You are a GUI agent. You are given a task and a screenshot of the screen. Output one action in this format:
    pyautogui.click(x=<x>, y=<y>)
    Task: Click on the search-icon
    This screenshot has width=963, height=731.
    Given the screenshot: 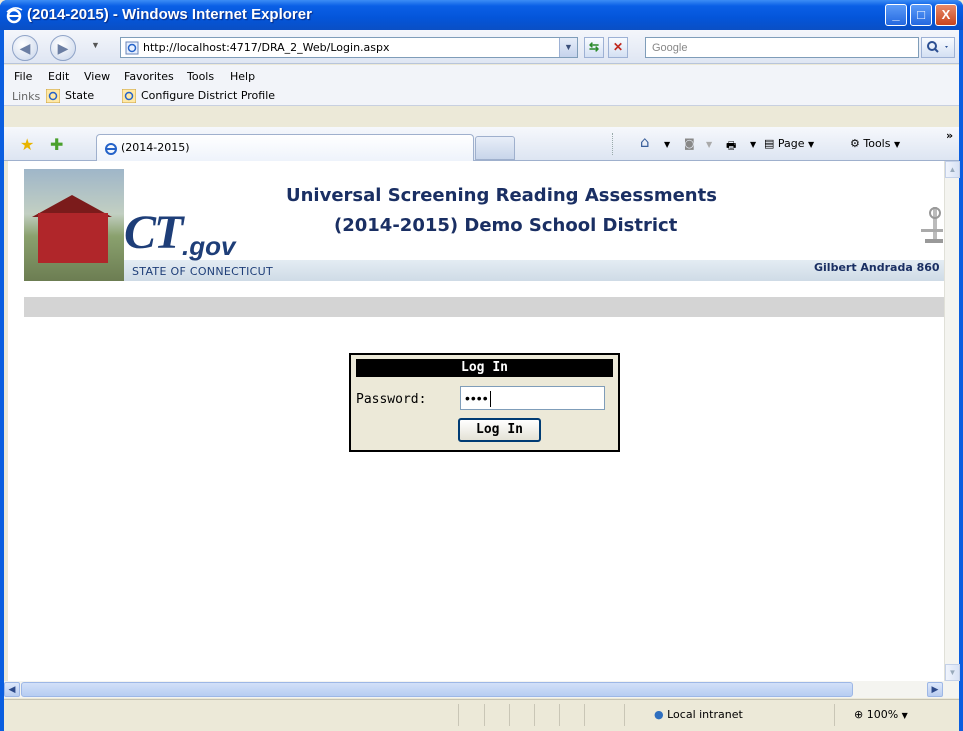 What is the action you would take?
    pyautogui.click(x=937, y=47)
    